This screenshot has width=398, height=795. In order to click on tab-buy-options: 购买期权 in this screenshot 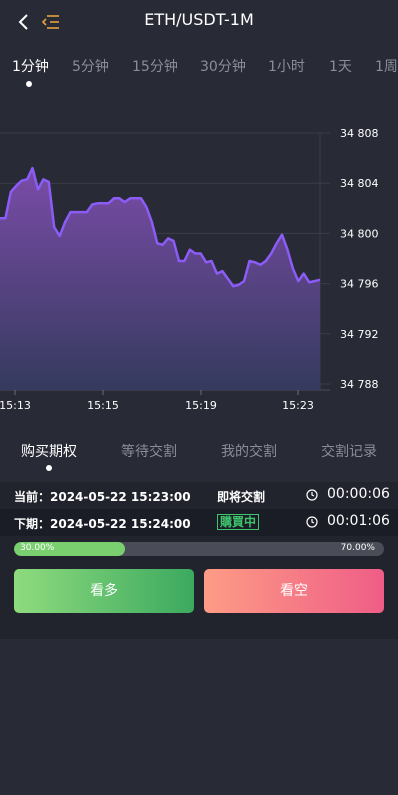, I will do `click(49, 451)`.